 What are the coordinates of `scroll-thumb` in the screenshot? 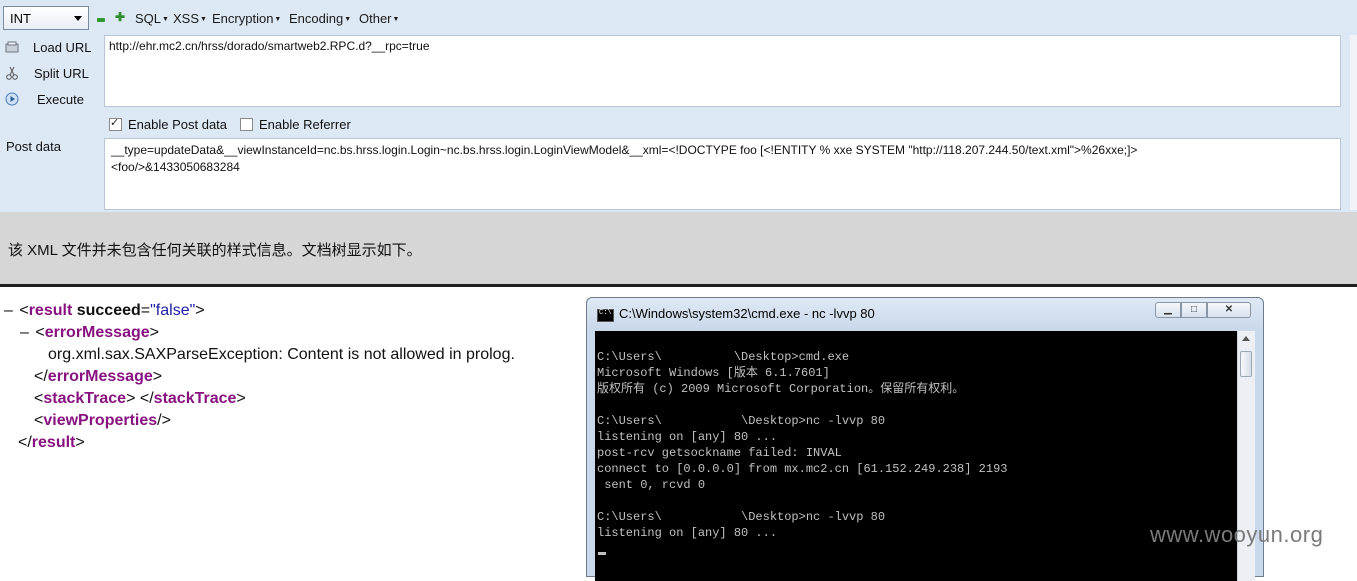 It's located at (1246, 364).